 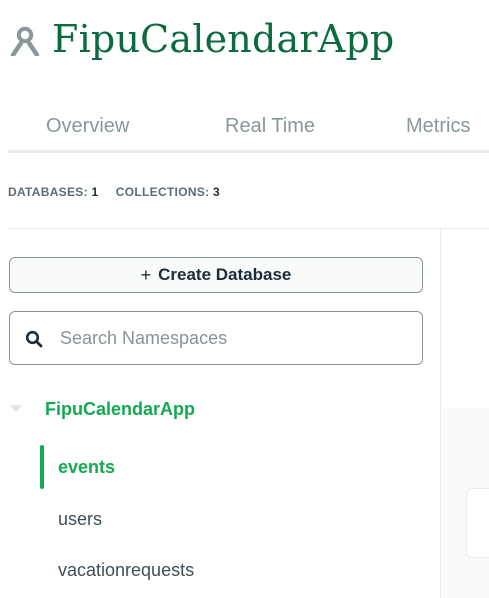 I want to click on namespace-stats: DATABASES: 1 COLLECTIONS: 3, so click(x=114, y=192).